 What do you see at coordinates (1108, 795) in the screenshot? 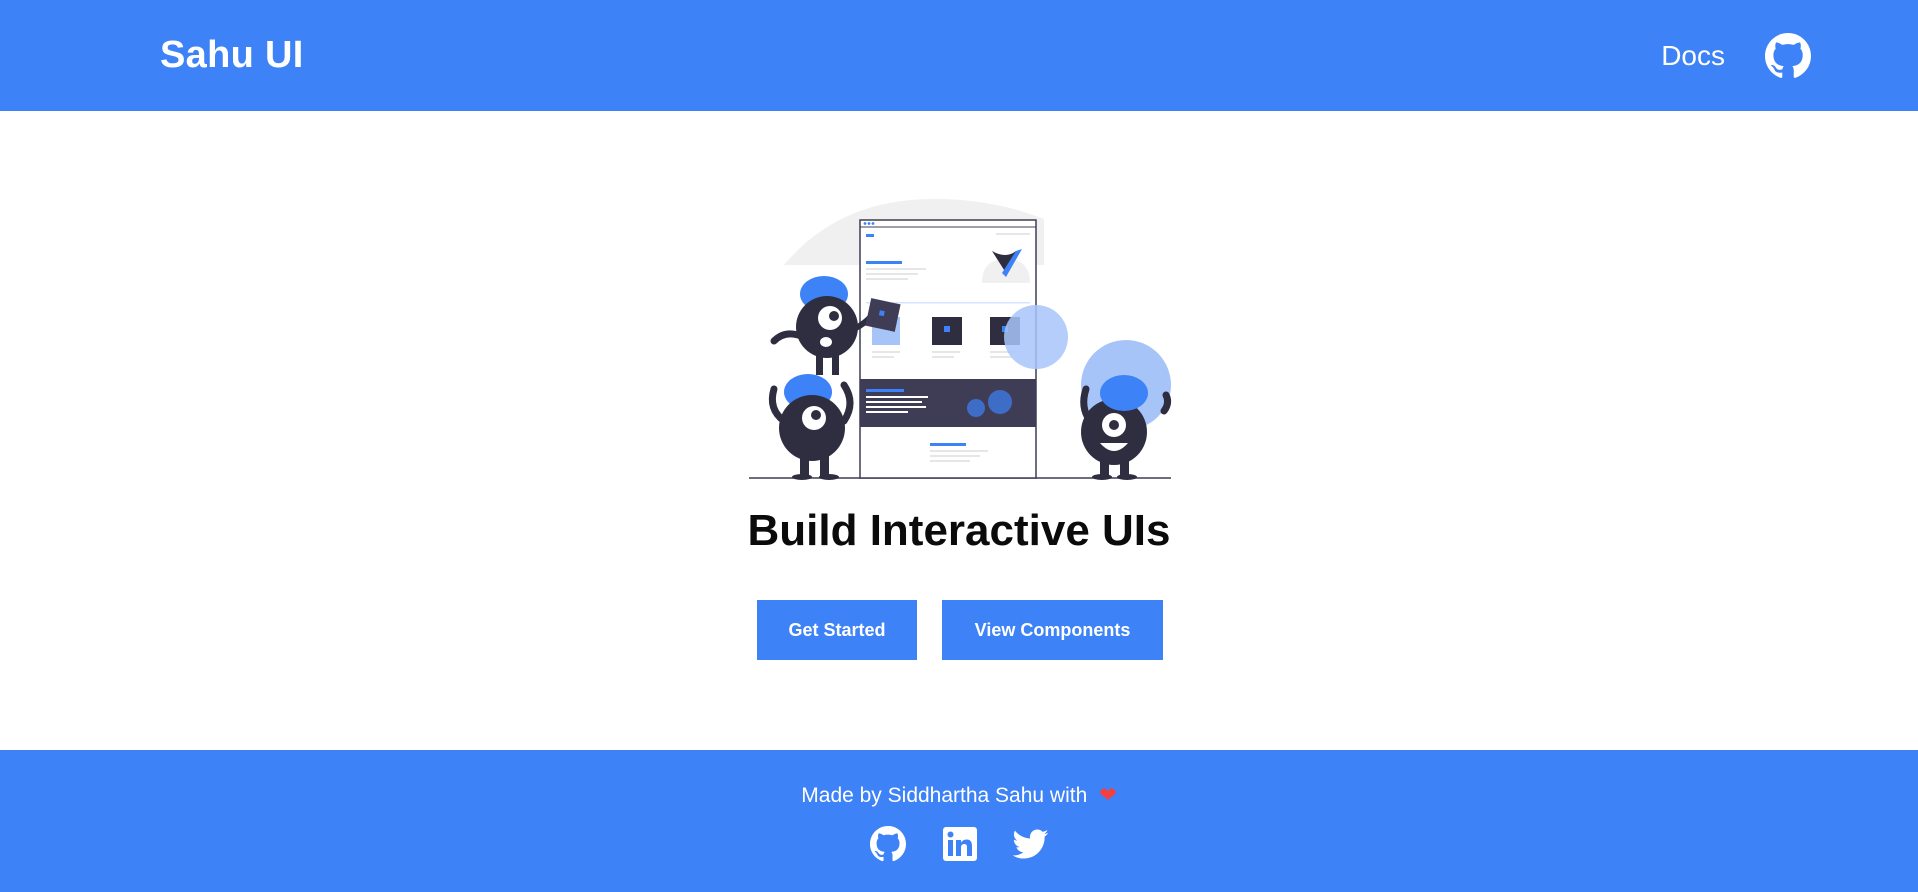
I see `heart-icon: ❤` at bounding box center [1108, 795].